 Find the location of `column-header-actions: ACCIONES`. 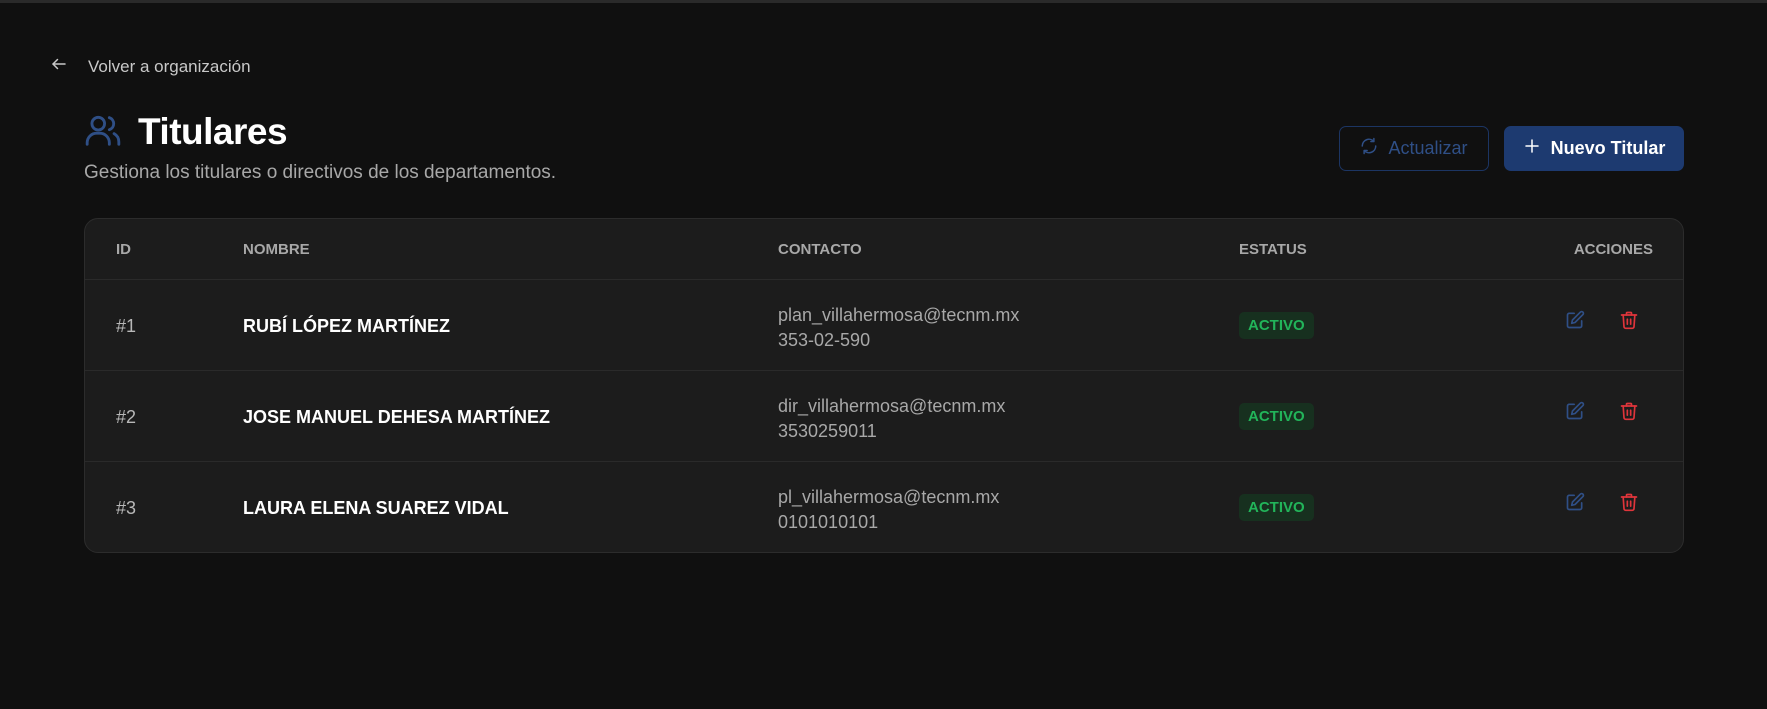

column-header-actions: ACCIONES is located at coordinates (1613, 249).